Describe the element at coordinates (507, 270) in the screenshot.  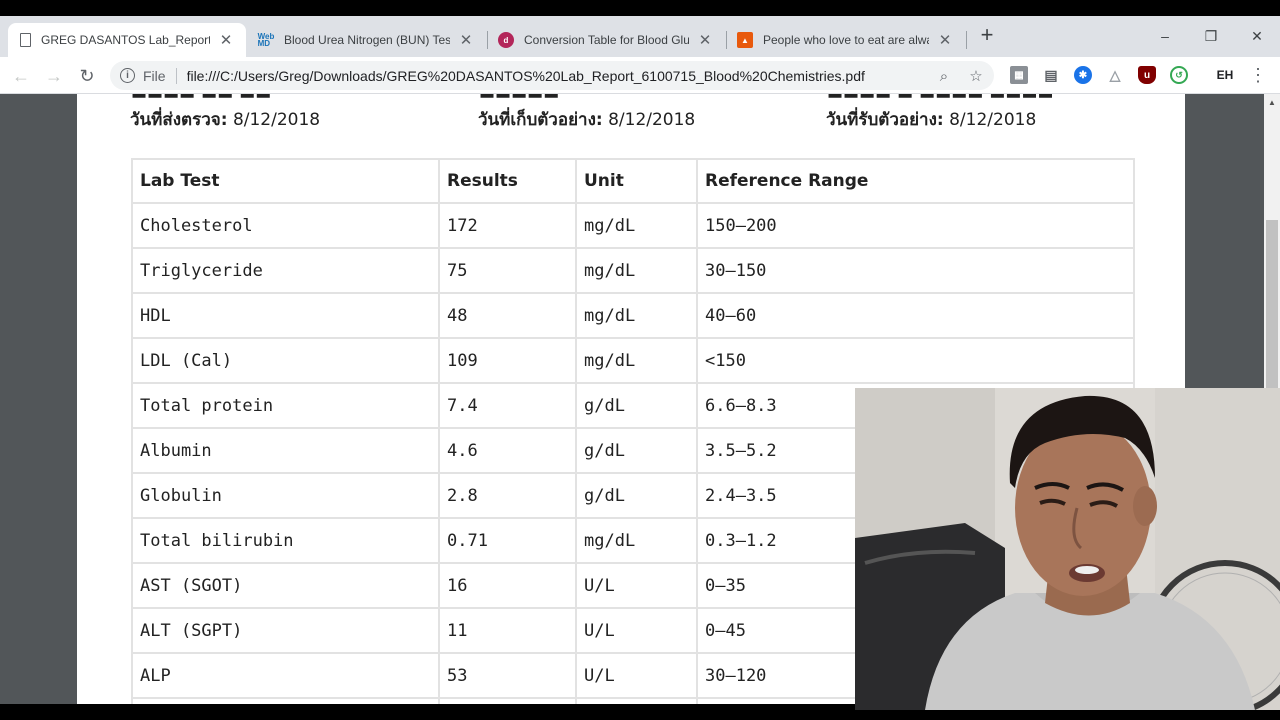
I see `result-cell: 75` at that location.